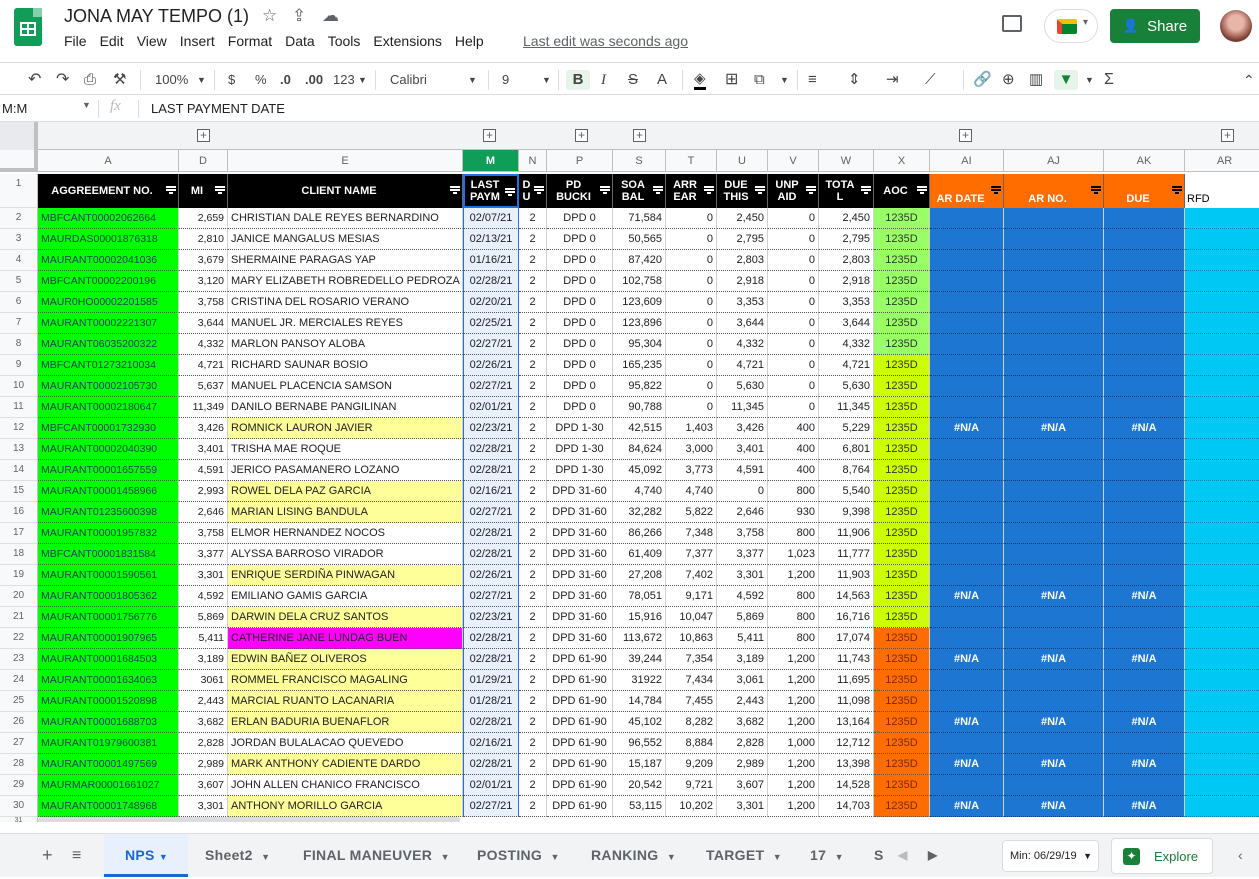 Image resolution: width=1259 pixels, height=879 pixels. What do you see at coordinates (90, 80) in the screenshot?
I see `print-icon: ⎙` at bounding box center [90, 80].